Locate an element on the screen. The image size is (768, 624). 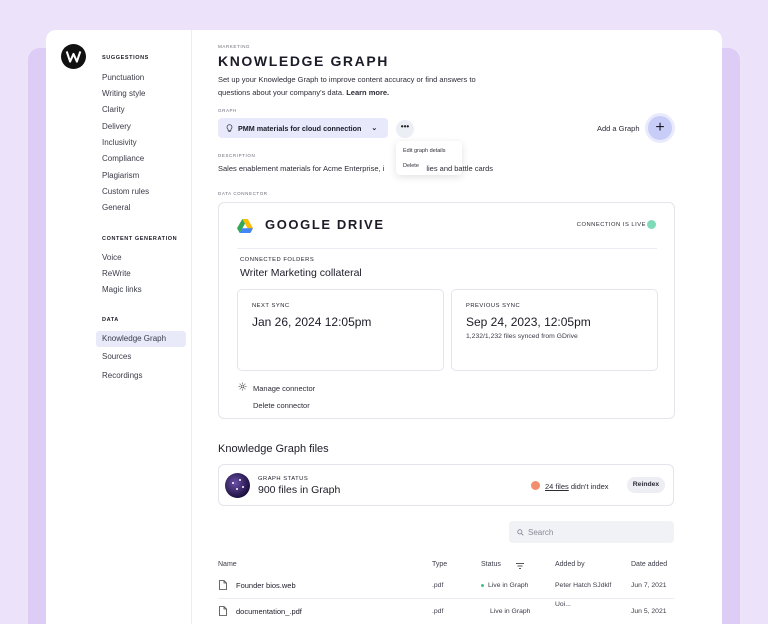
menu-item-edit-graph-details: Edit graph details is located at coordinates (424, 151).